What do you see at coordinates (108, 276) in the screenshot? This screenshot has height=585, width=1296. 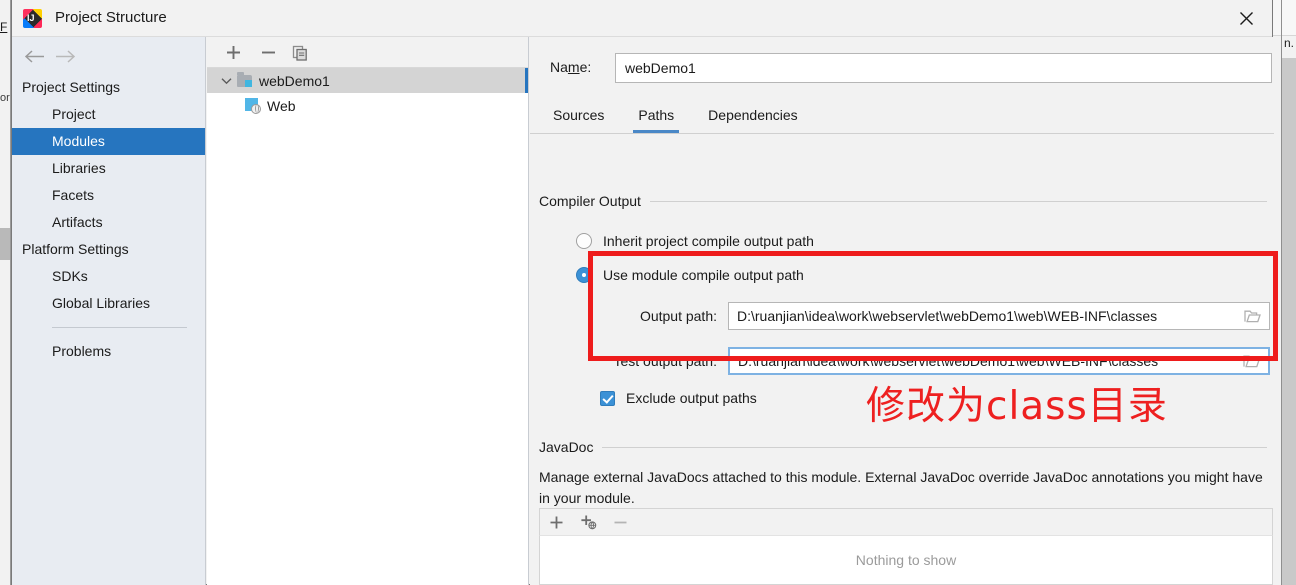 I see `sidebar-item-sdks: SDKs` at bounding box center [108, 276].